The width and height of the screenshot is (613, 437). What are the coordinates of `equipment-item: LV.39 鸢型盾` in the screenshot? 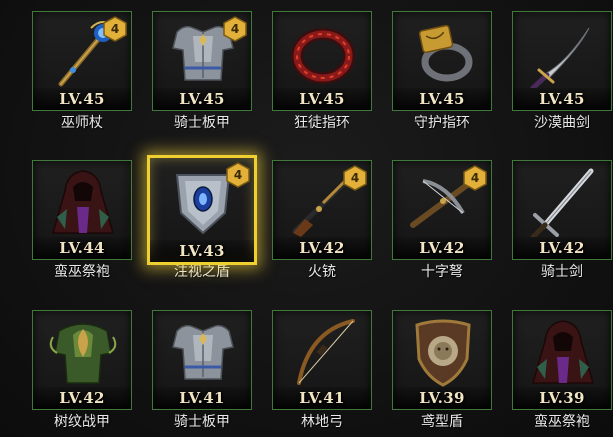 It's located at (442, 370).